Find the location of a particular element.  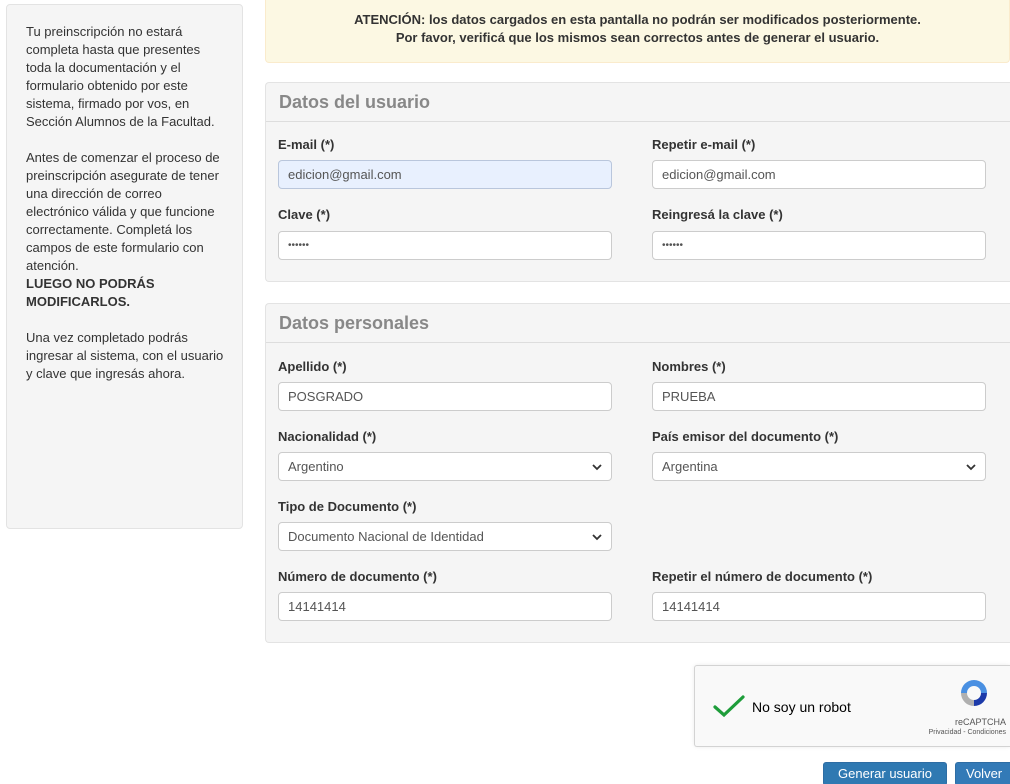

nombres-field: PRUEBA is located at coordinates (819, 396).